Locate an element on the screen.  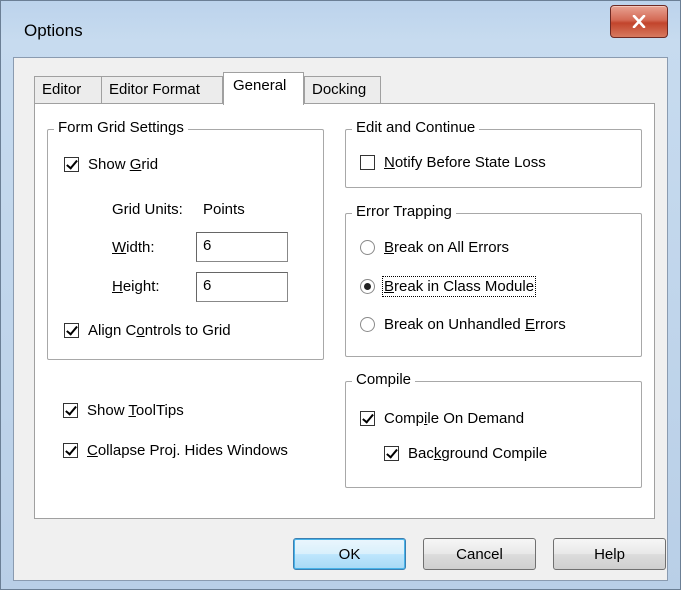
close-icon is located at coordinates (639, 21).